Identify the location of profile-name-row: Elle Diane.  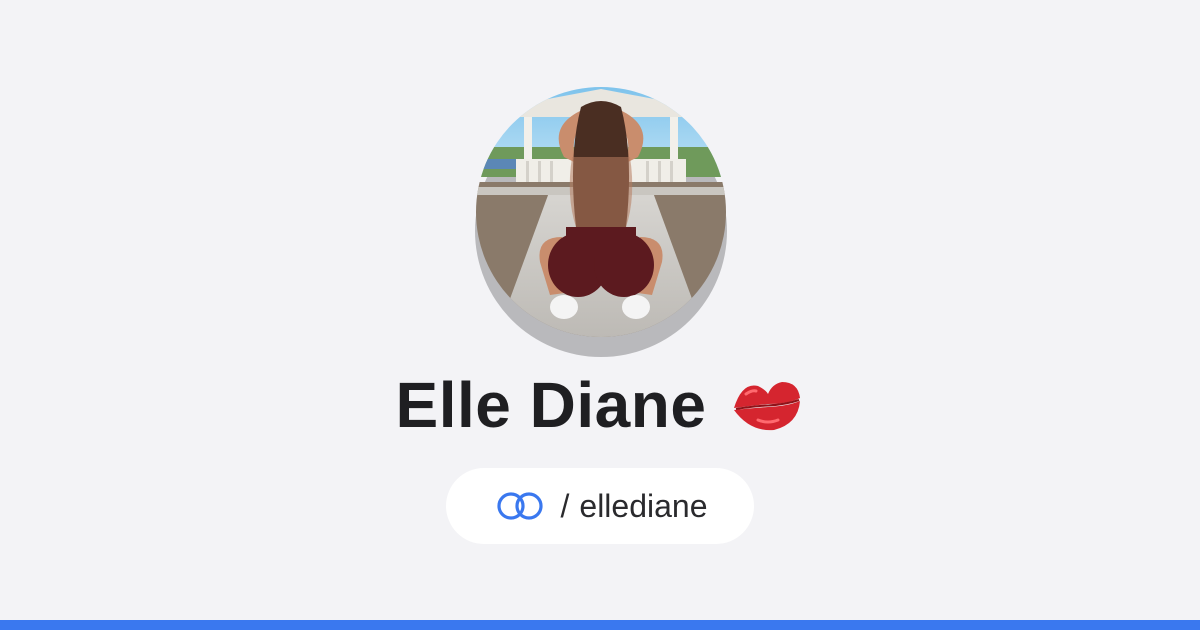
(600, 405).